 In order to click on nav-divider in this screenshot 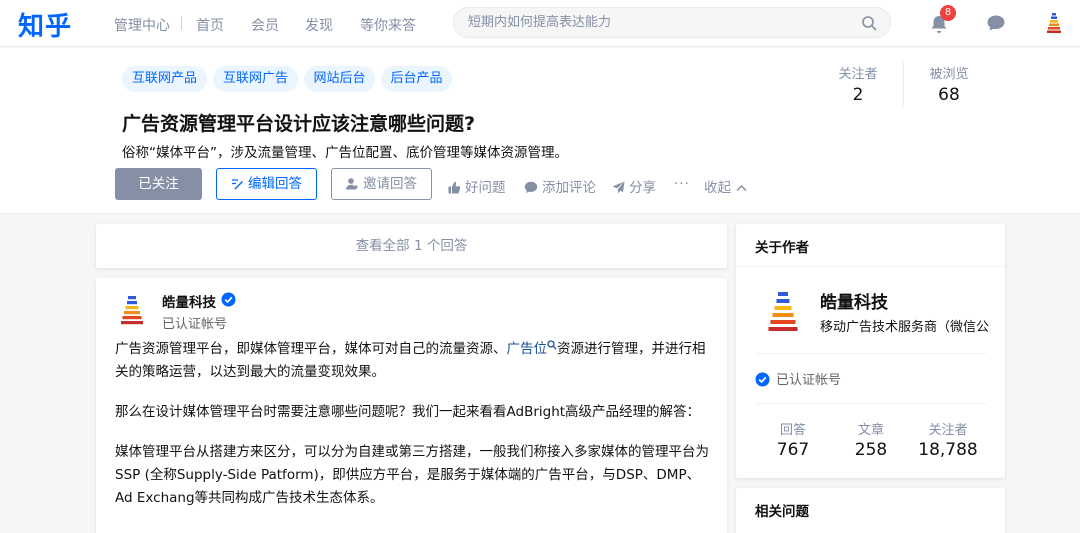, I will do `click(181, 23)`.